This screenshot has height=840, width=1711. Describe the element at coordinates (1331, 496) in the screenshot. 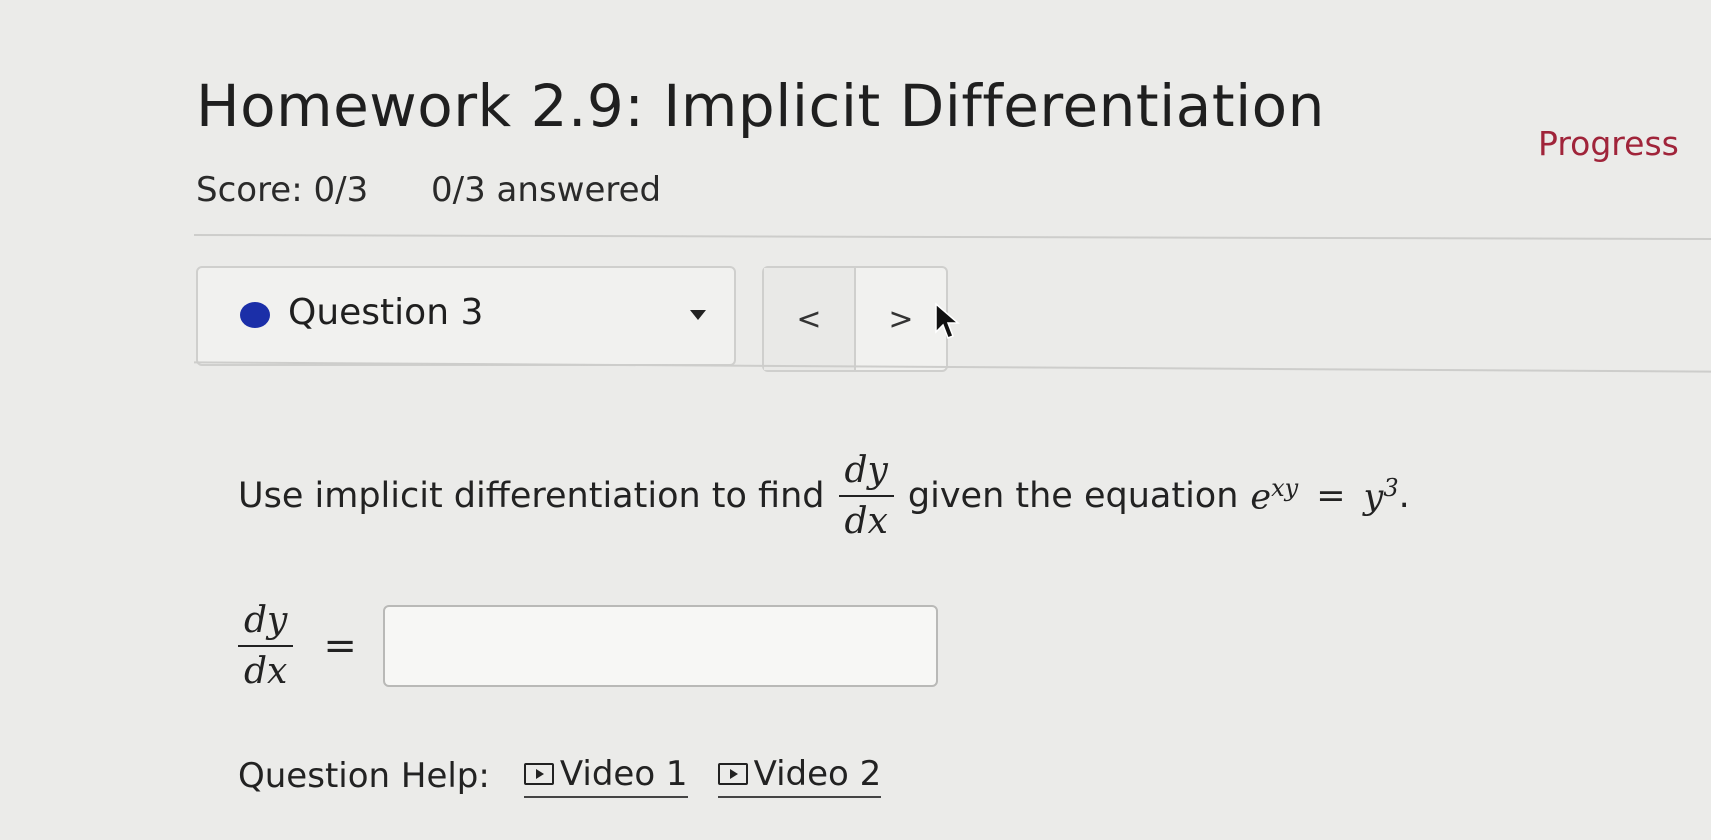

I see `equation-equals: =` at that location.